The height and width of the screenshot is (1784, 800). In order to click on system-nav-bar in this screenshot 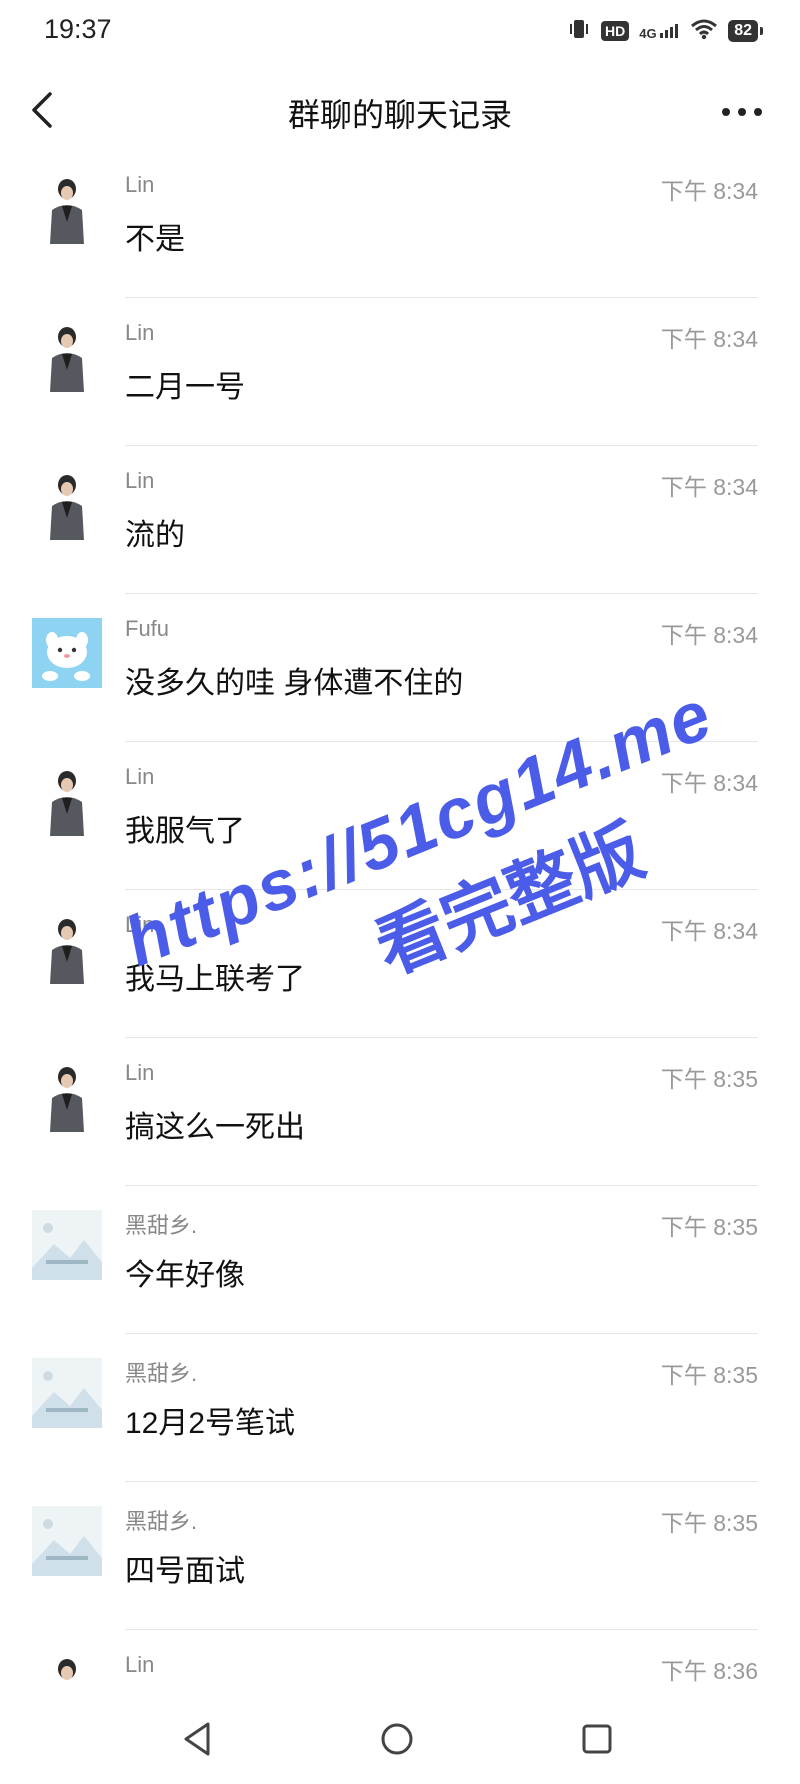, I will do `click(400, 1734)`.